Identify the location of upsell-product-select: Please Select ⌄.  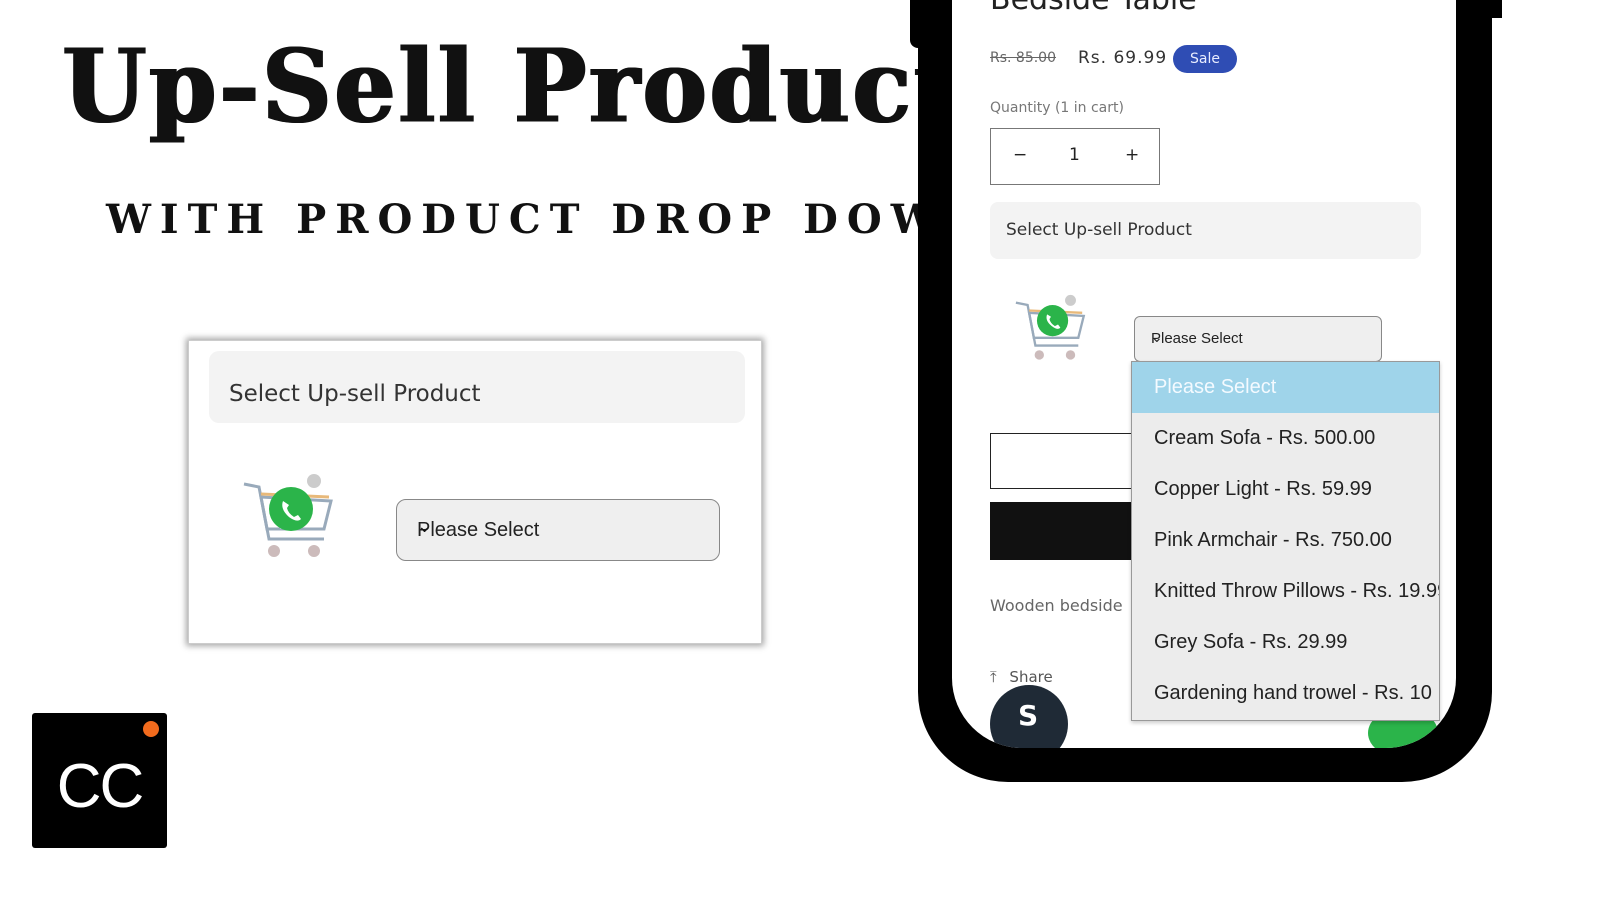
(558, 530).